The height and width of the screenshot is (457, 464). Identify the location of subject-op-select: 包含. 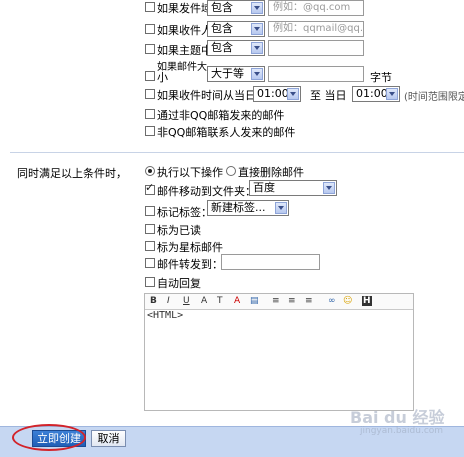
(236, 48).